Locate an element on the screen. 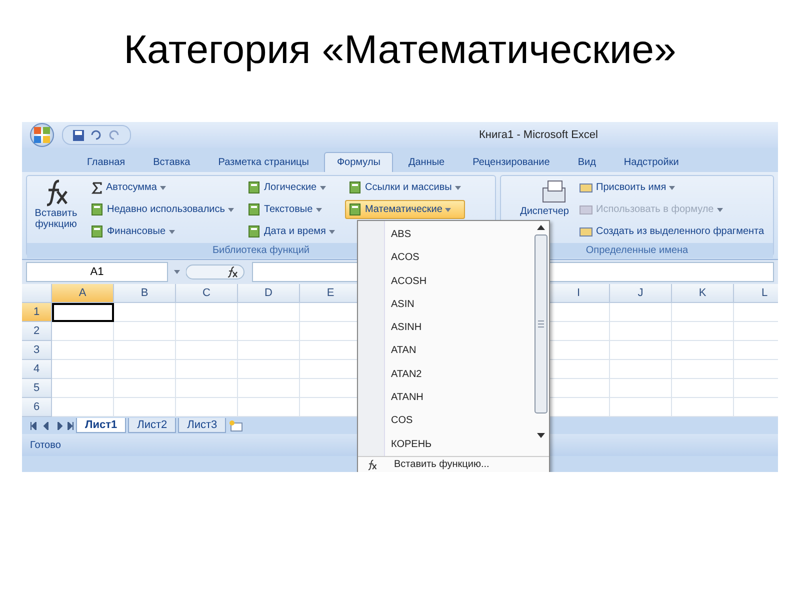 The height and width of the screenshot is (600, 800). button-label: Математические is located at coordinates (403, 209).